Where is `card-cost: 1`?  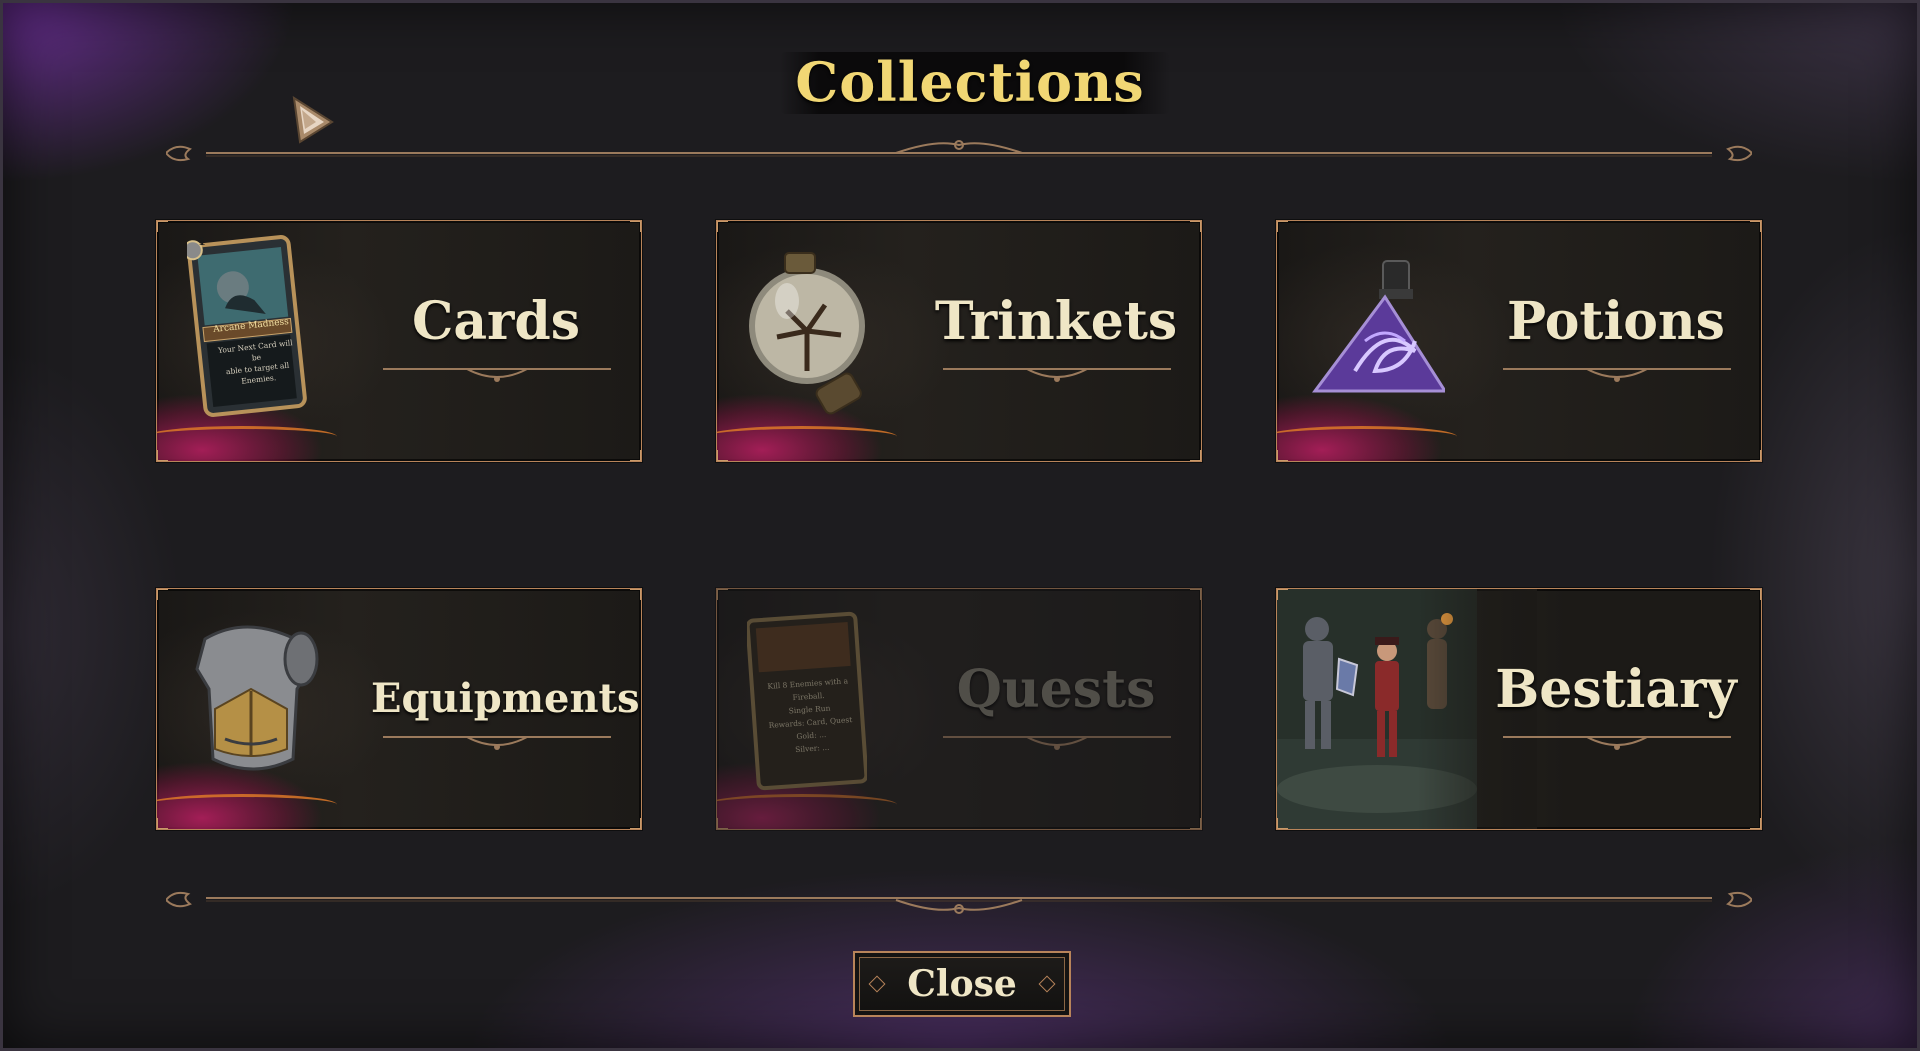 card-cost: 1 is located at coordinates (202, 241).